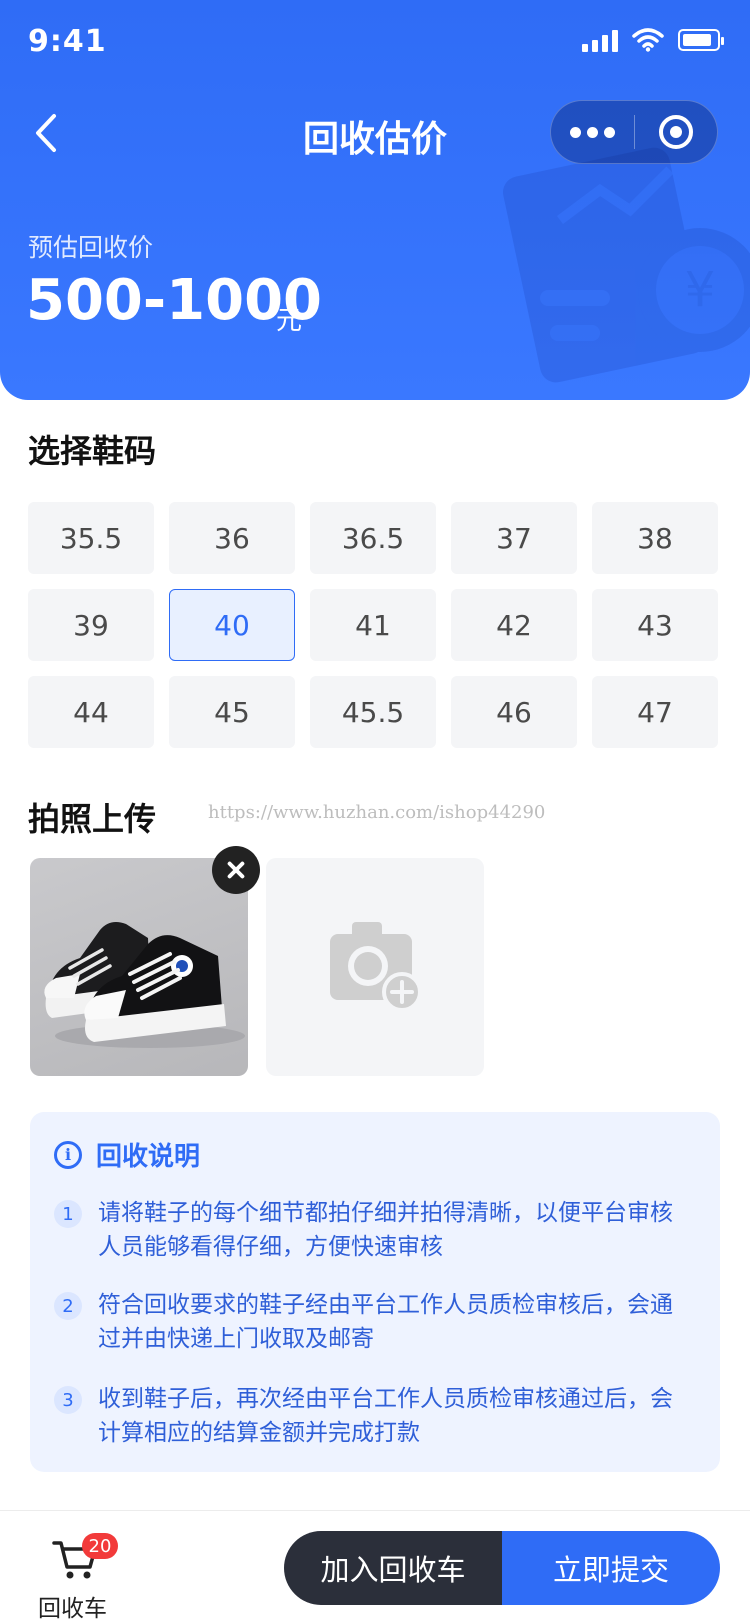 This screenshot has height=1624, width=750. What do you see at coordinates (375, 134) in the screenshot?
I see `nav-bar: 回收估价` at bounding box center [375, 134].